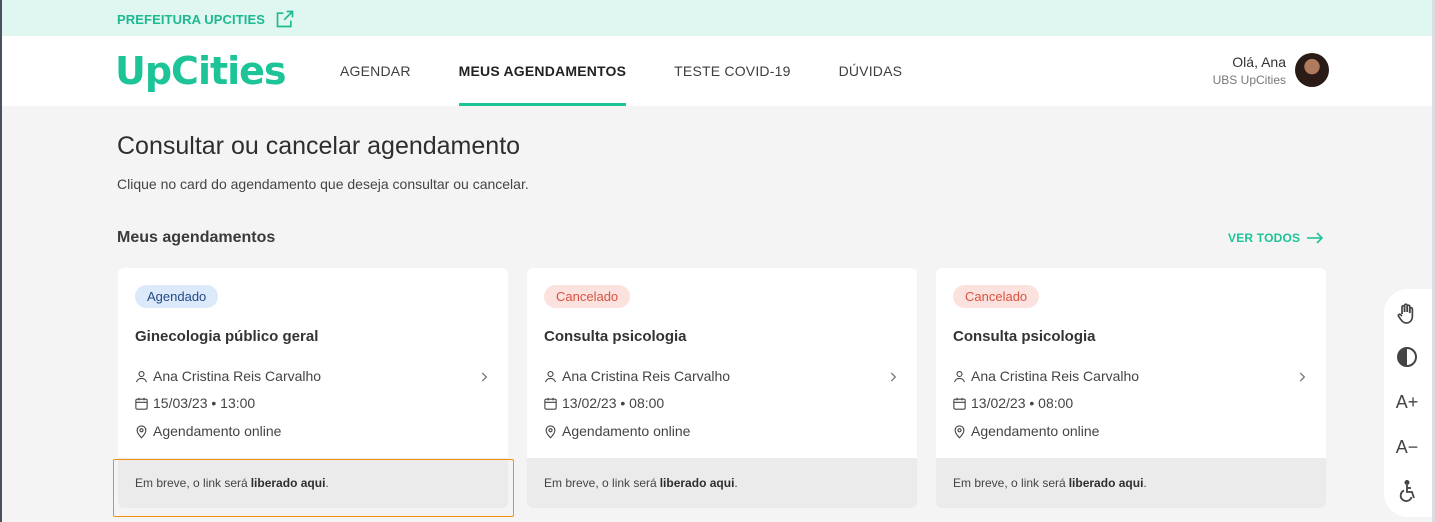 The image size is (1435, 522). What do you see at coordinates (227, 336) in the screenshot?
I see `appointment-title: Ginecologia público geral` at bounding box center [227, 336].